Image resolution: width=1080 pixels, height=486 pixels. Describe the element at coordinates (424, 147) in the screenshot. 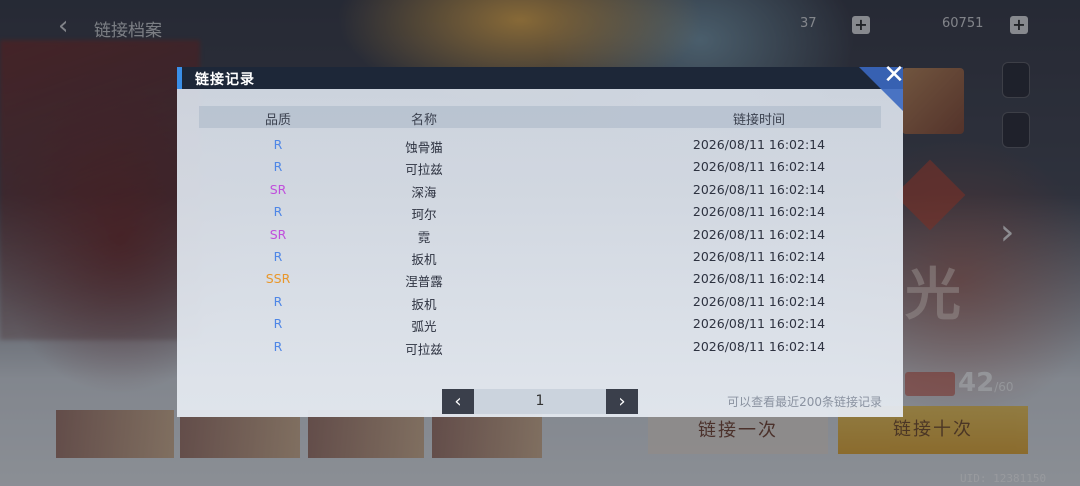

I see `name-cell: 蚀骨猫` at that location.